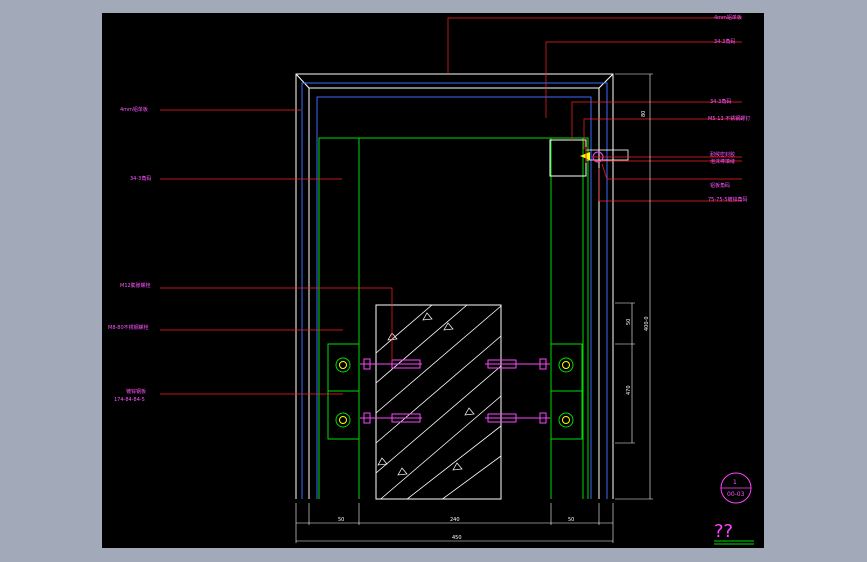 The width and height of the screenshot is (867, 562). Describe the element at coordinates (722, 161) in the screenshot. I see `right-label-4: 泡沫棒填缝` at that location.